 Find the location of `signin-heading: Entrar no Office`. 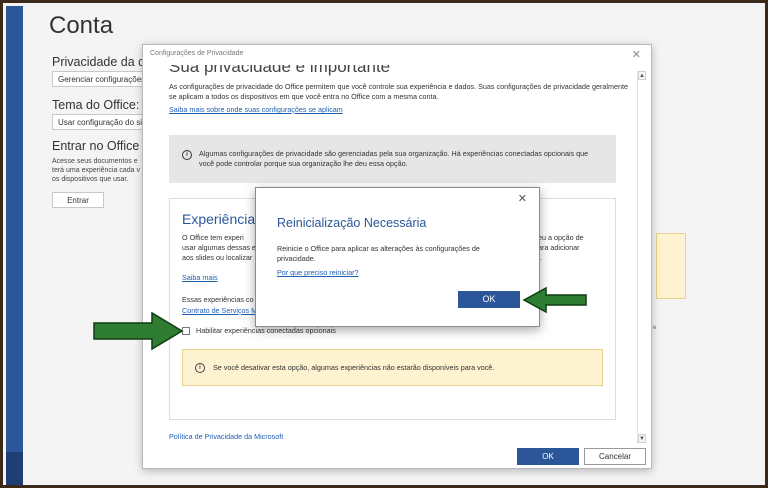

signin-heading: Entrar no Office is located at coordinates (96, 146).